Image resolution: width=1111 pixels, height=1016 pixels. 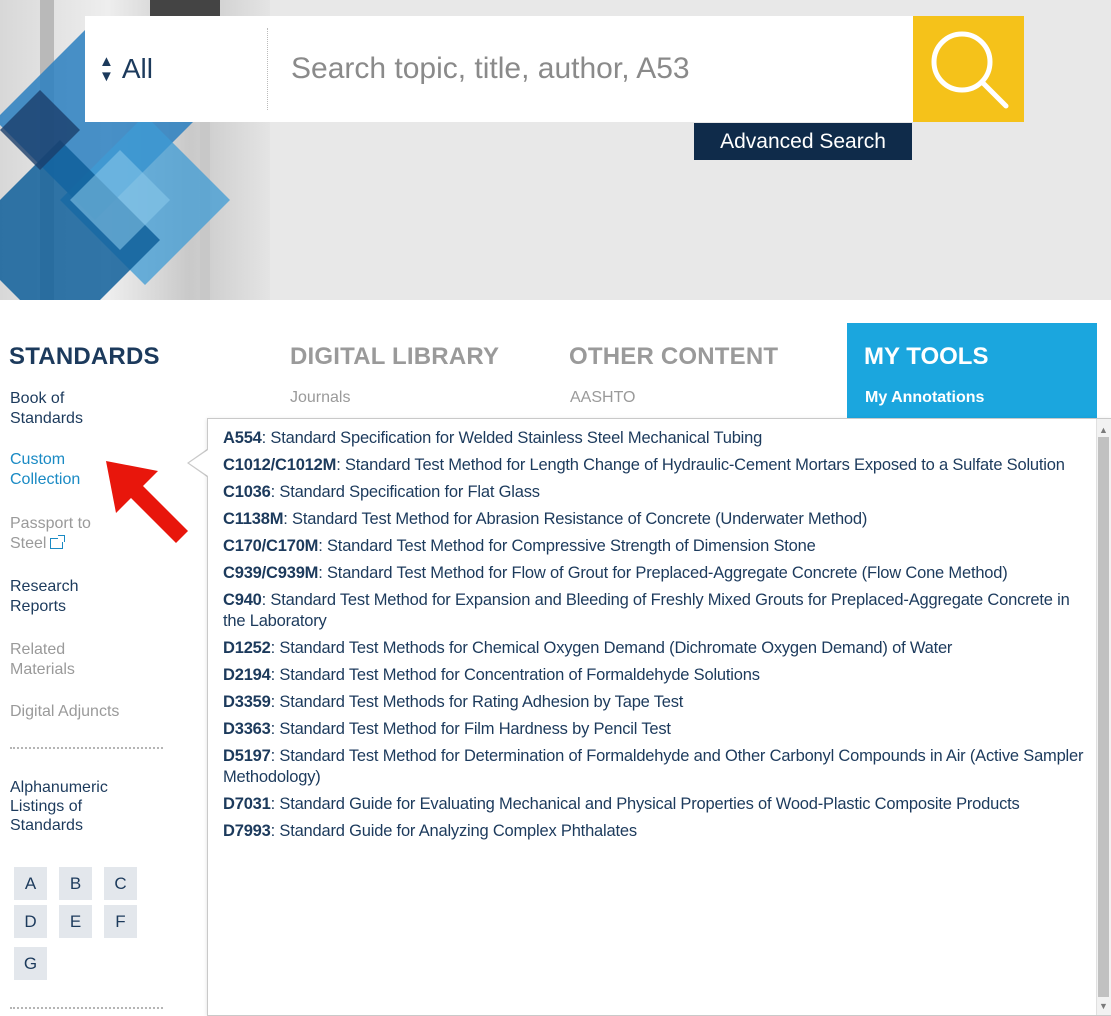 What do you see at coordinates (58, 542) in the screenshot?
I see `external-link-icon` at bounding box center [58, 542].